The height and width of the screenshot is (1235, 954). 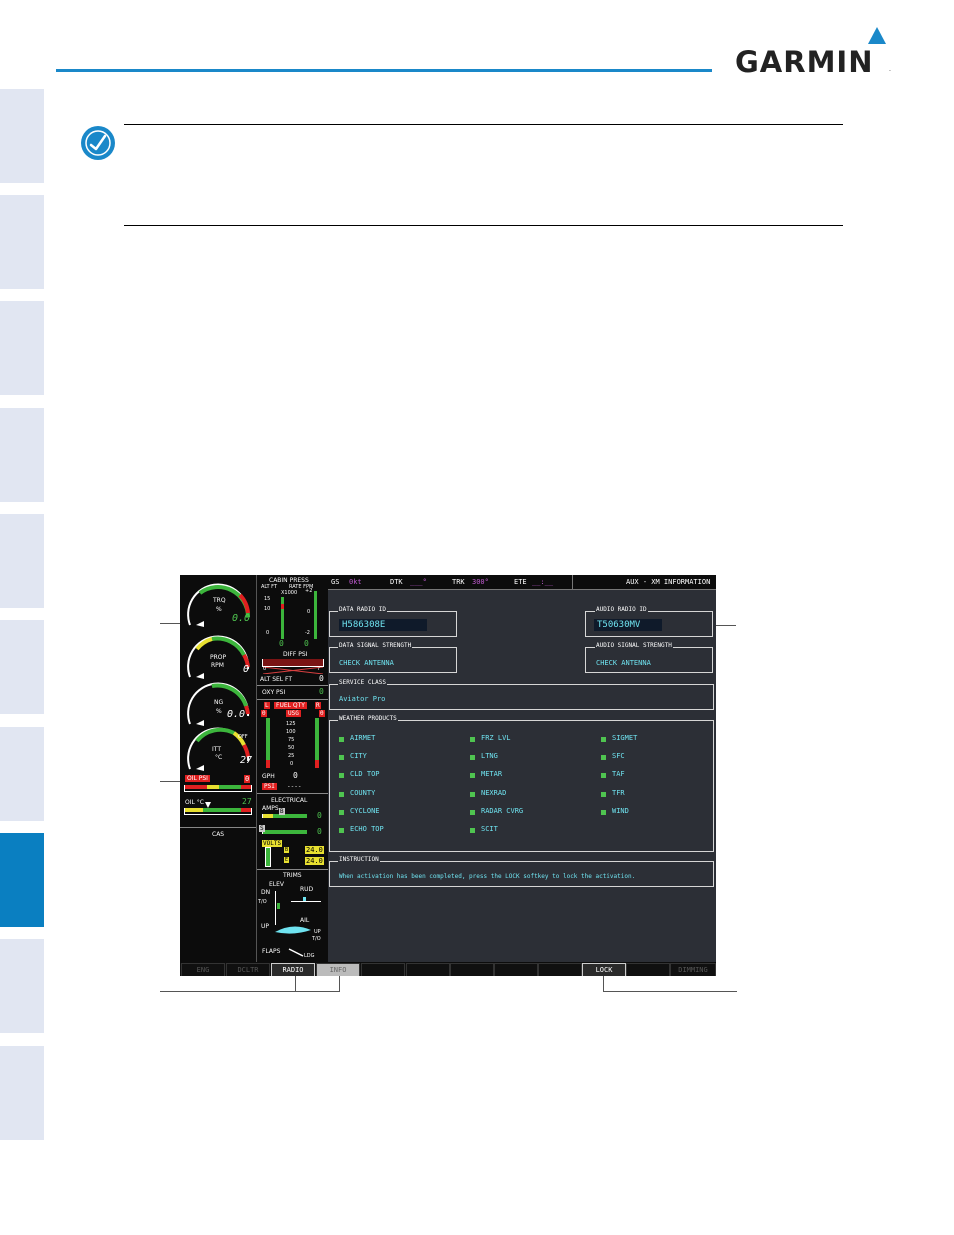 What do you see at coordinates (341, 757) in the screenshot?
I see `wp-indicator-city` at bounding box center [341, 757].